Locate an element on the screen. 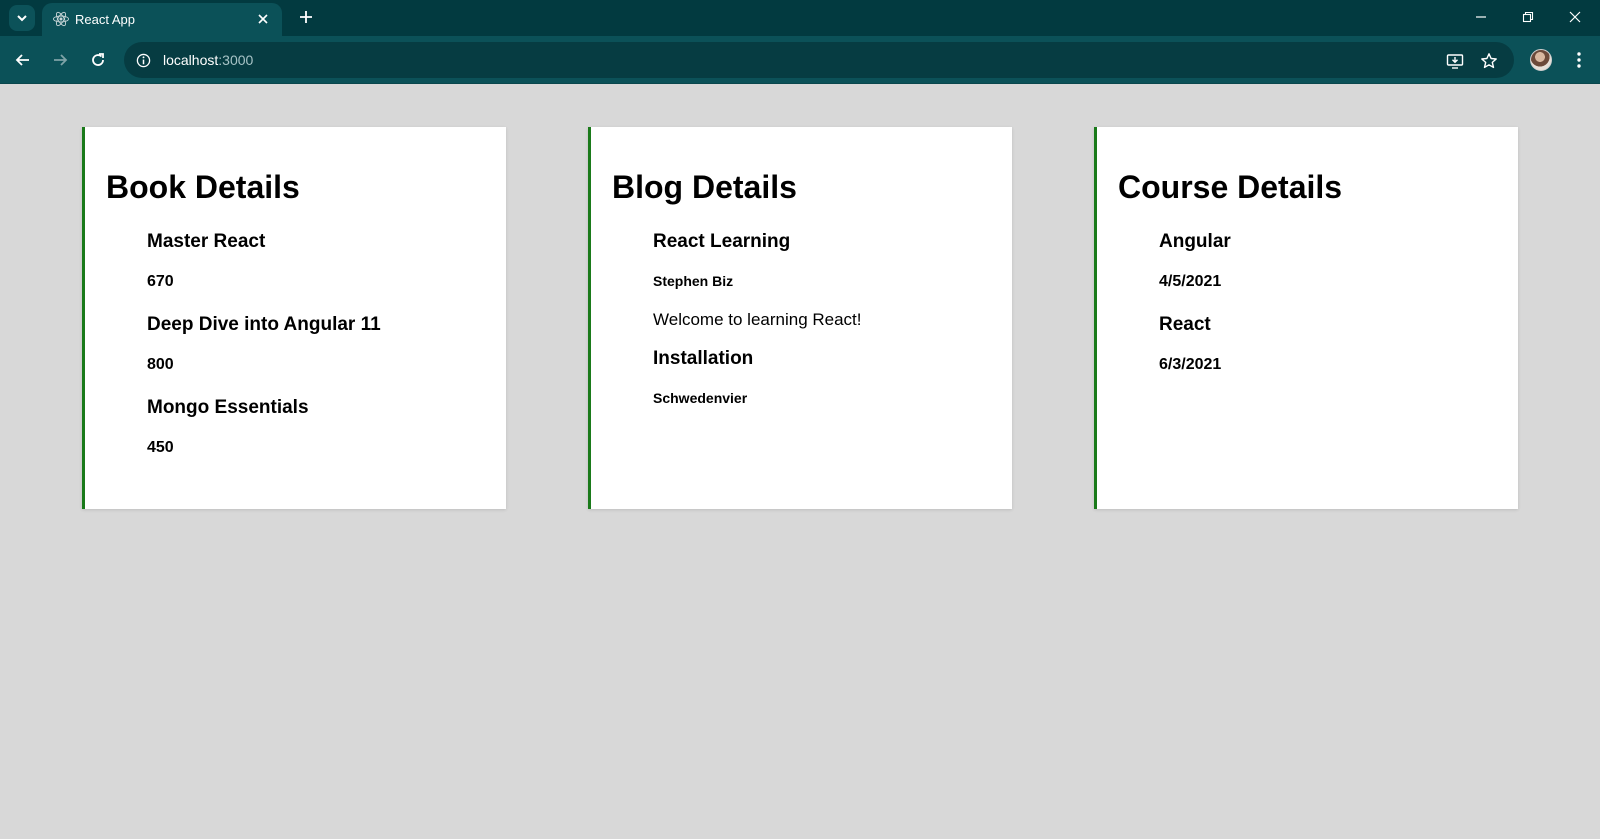 The height and width of the screenshot is (839, 1600). arrow-left-icon is located at coordinates (22, 60).